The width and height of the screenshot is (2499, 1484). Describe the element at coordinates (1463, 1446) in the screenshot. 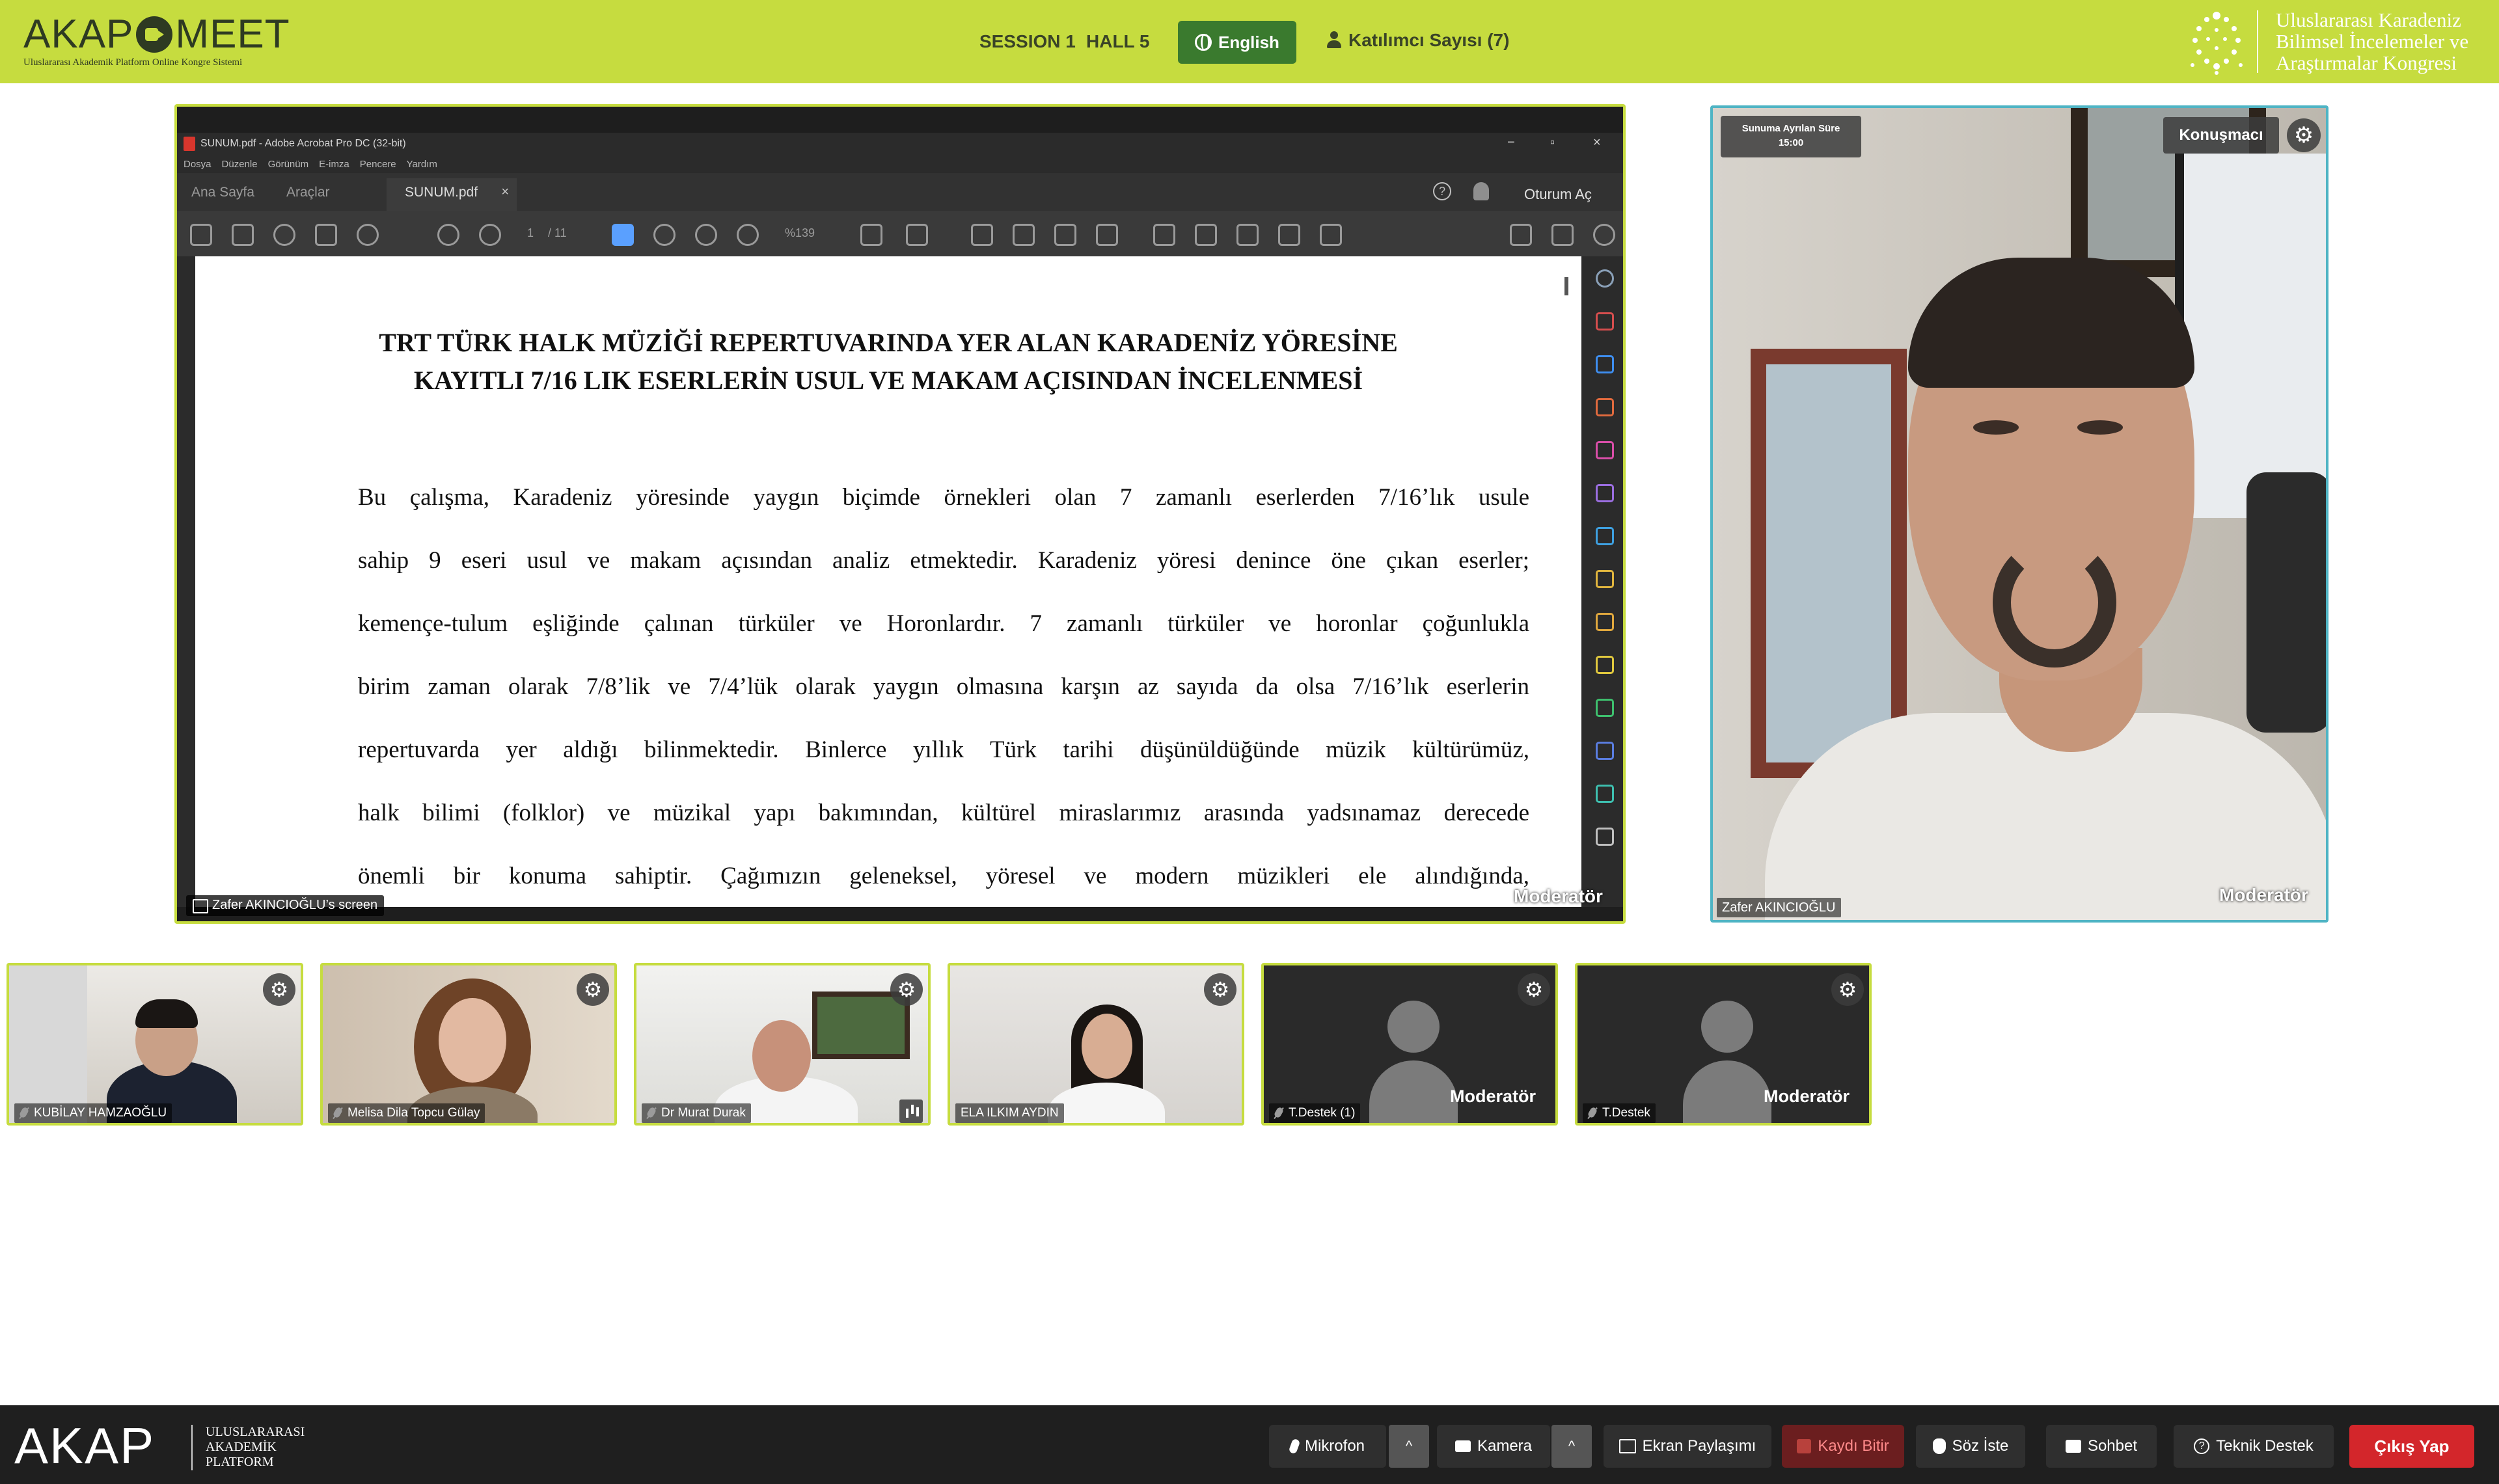

I see `camera-icon` at that location.